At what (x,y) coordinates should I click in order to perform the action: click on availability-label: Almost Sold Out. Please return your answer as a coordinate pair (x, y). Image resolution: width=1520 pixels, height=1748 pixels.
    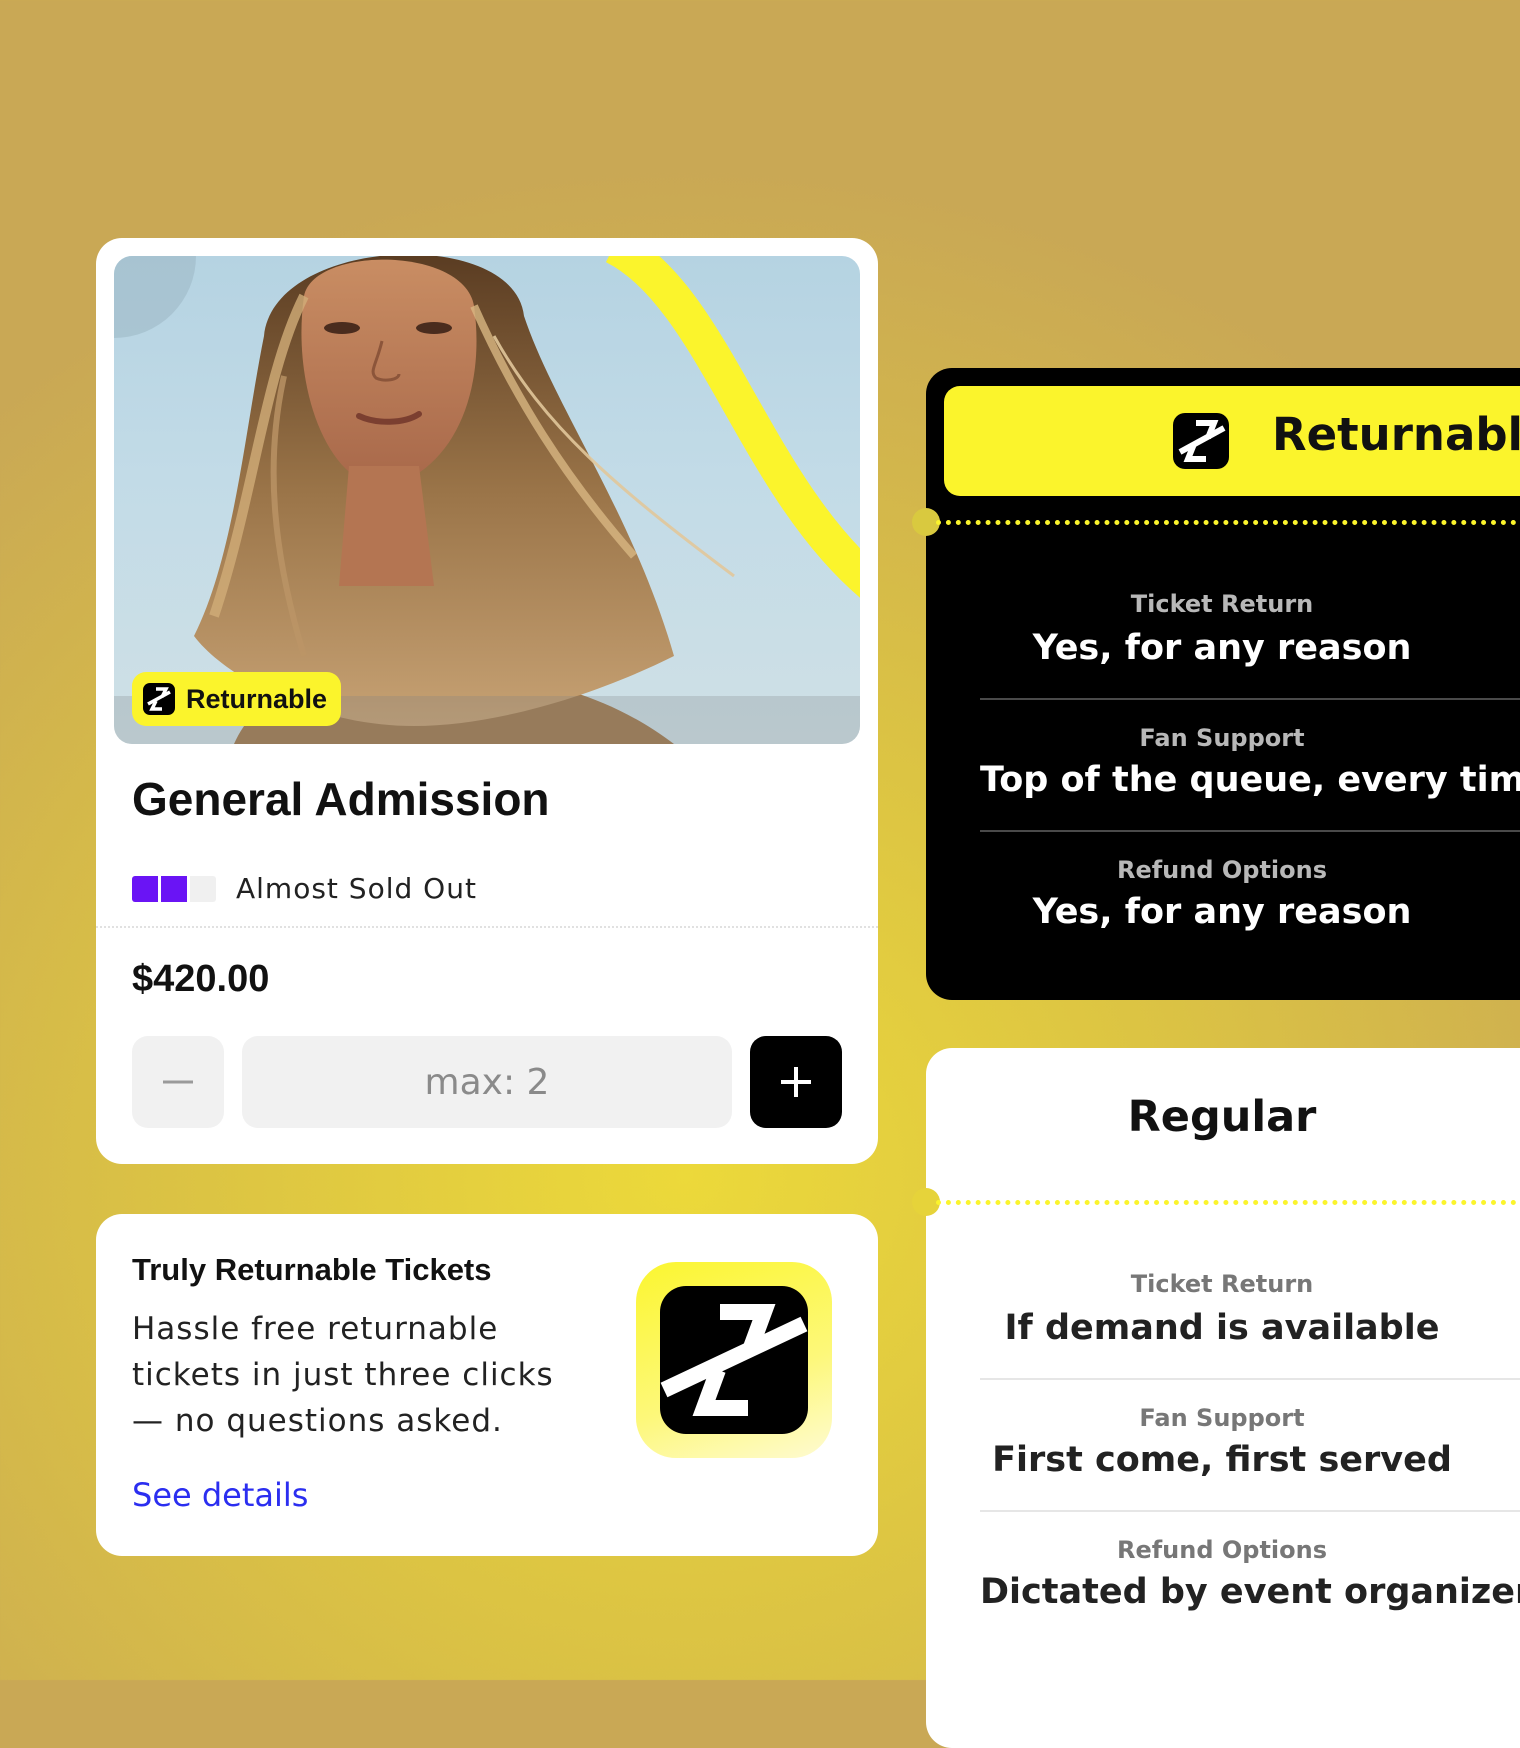
    Looking at the image, I should click on (356, 888).